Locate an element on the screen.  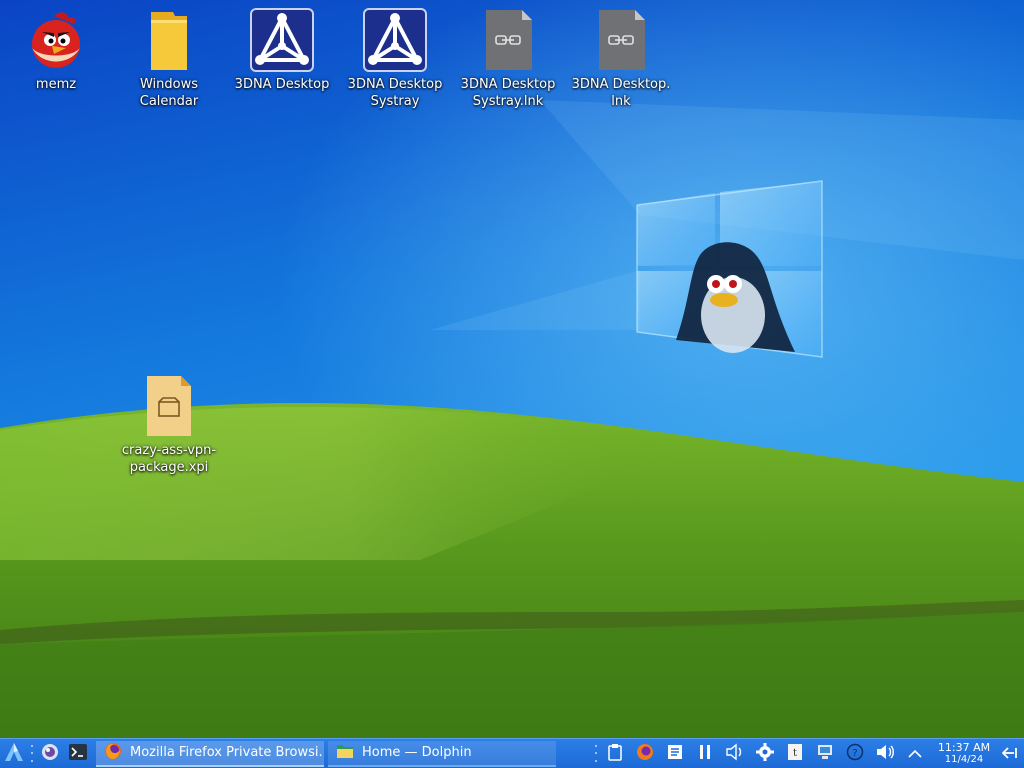
network-tray-button is located at coordinates (825, 754).